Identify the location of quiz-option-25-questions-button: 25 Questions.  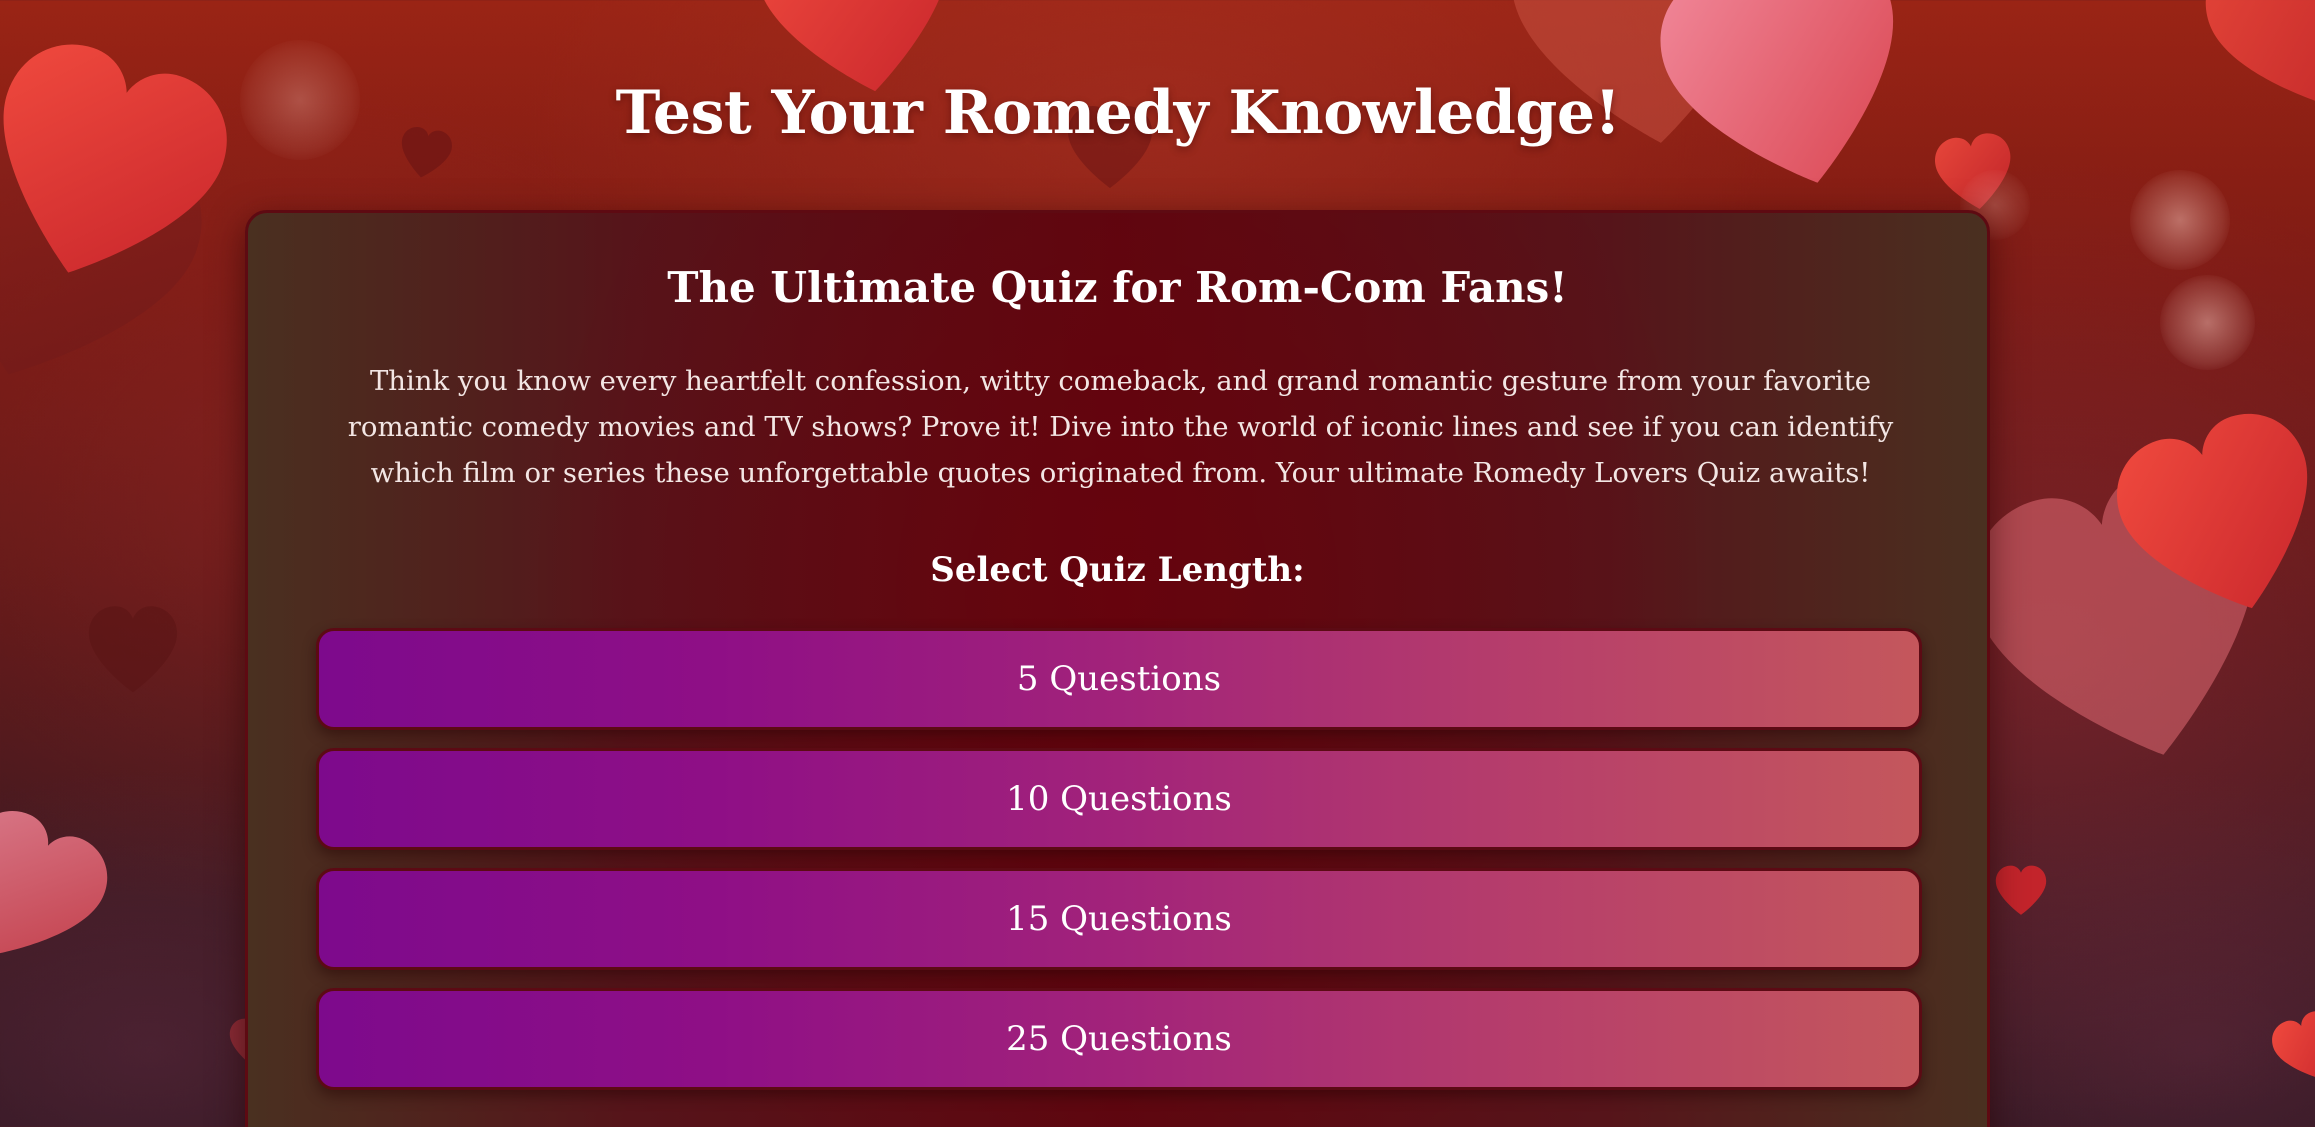
(1119, 1039).